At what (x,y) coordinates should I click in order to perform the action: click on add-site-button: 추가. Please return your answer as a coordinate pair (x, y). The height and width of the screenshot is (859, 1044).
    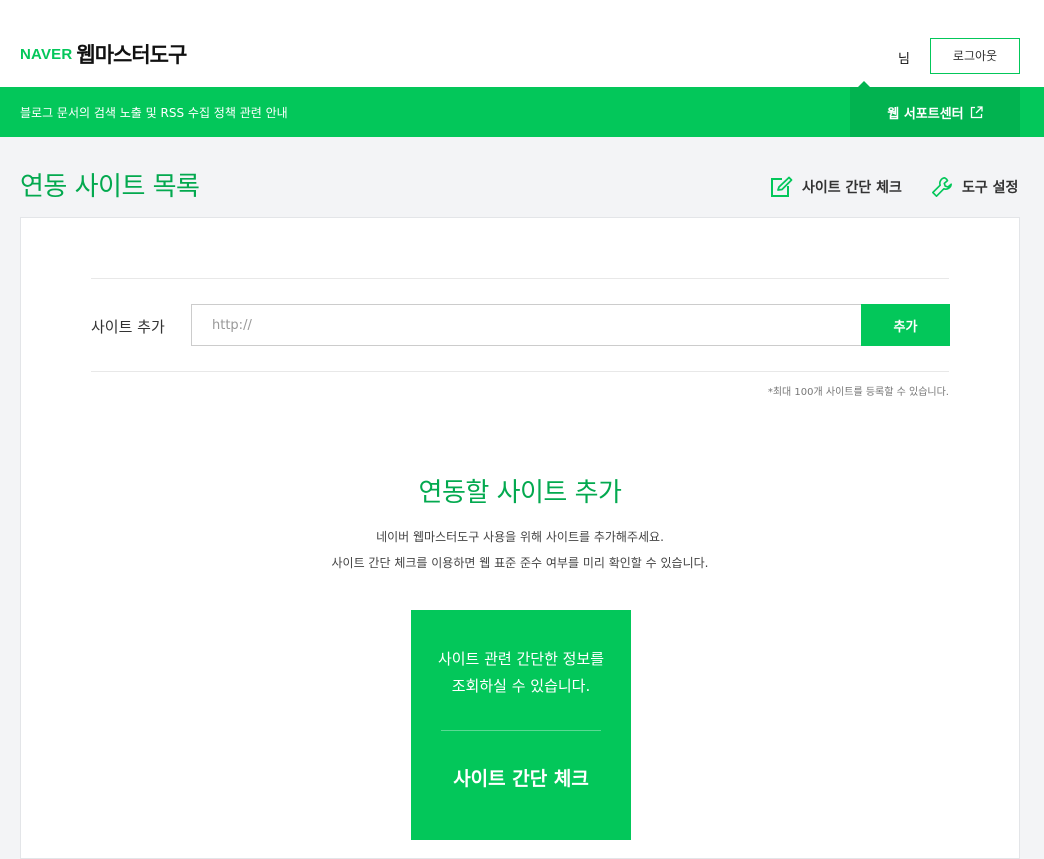
    Looking at the image, I should click on (905, 325).